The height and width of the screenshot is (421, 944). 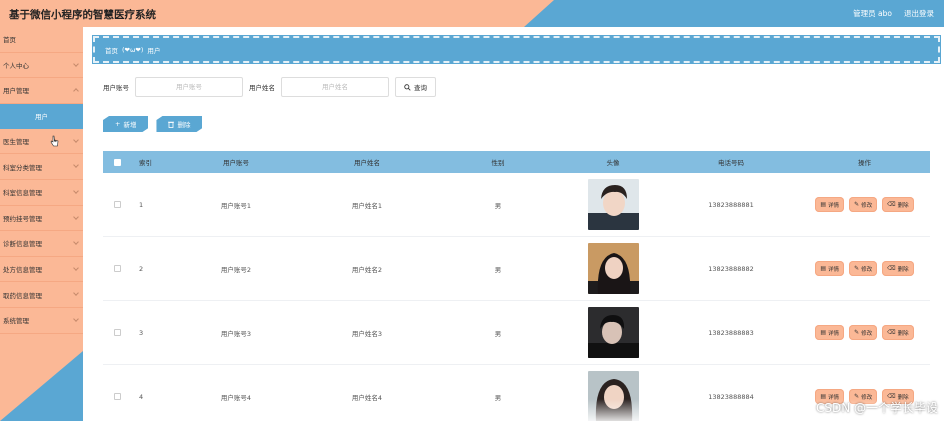 What do you see at coordinates (22, 193) in the screenshot?
I see `sidebar-item-label: 科室信息管理` at bounding box center [22, 193].